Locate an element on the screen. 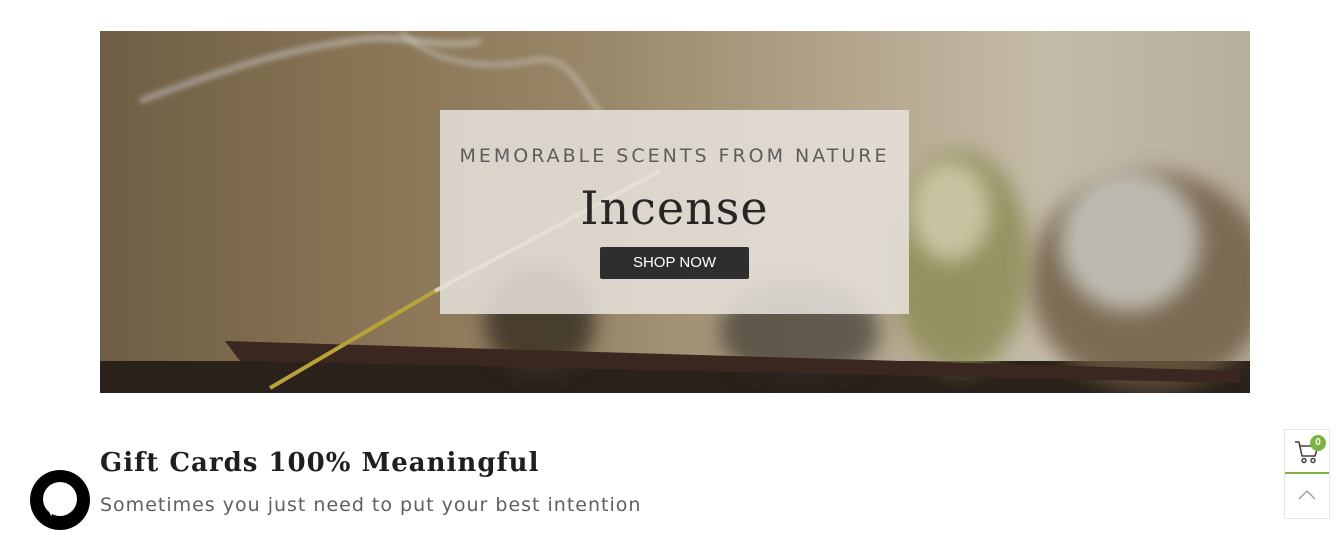 Image resolution: width=1342 pixels, height=535 pixels. shop-now-button: SHOP NOW is located at coordinates (674, 263).